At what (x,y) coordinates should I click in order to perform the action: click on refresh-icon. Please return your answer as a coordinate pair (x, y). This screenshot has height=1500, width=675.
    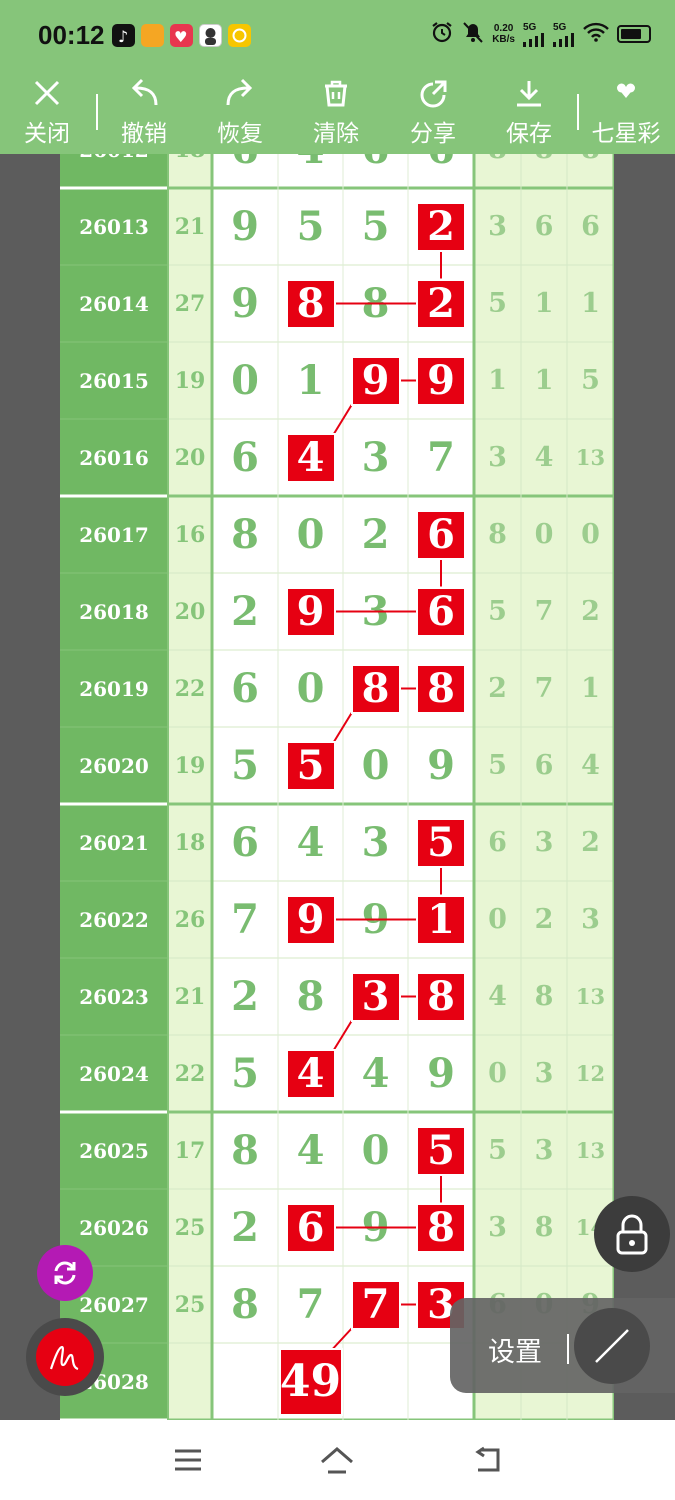
    Looking at the image, I should click on (65, 1273).